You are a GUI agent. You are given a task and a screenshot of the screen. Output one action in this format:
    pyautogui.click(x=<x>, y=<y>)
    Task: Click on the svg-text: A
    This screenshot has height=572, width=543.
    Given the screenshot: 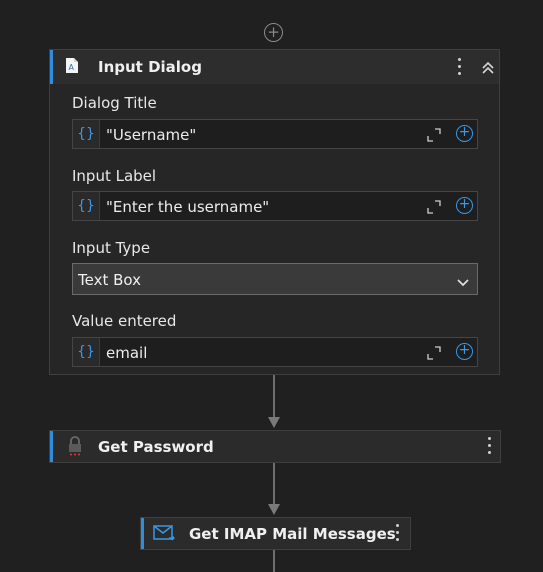 What is the action you would take?
    pyautogui.click(x=72, y=67)
    